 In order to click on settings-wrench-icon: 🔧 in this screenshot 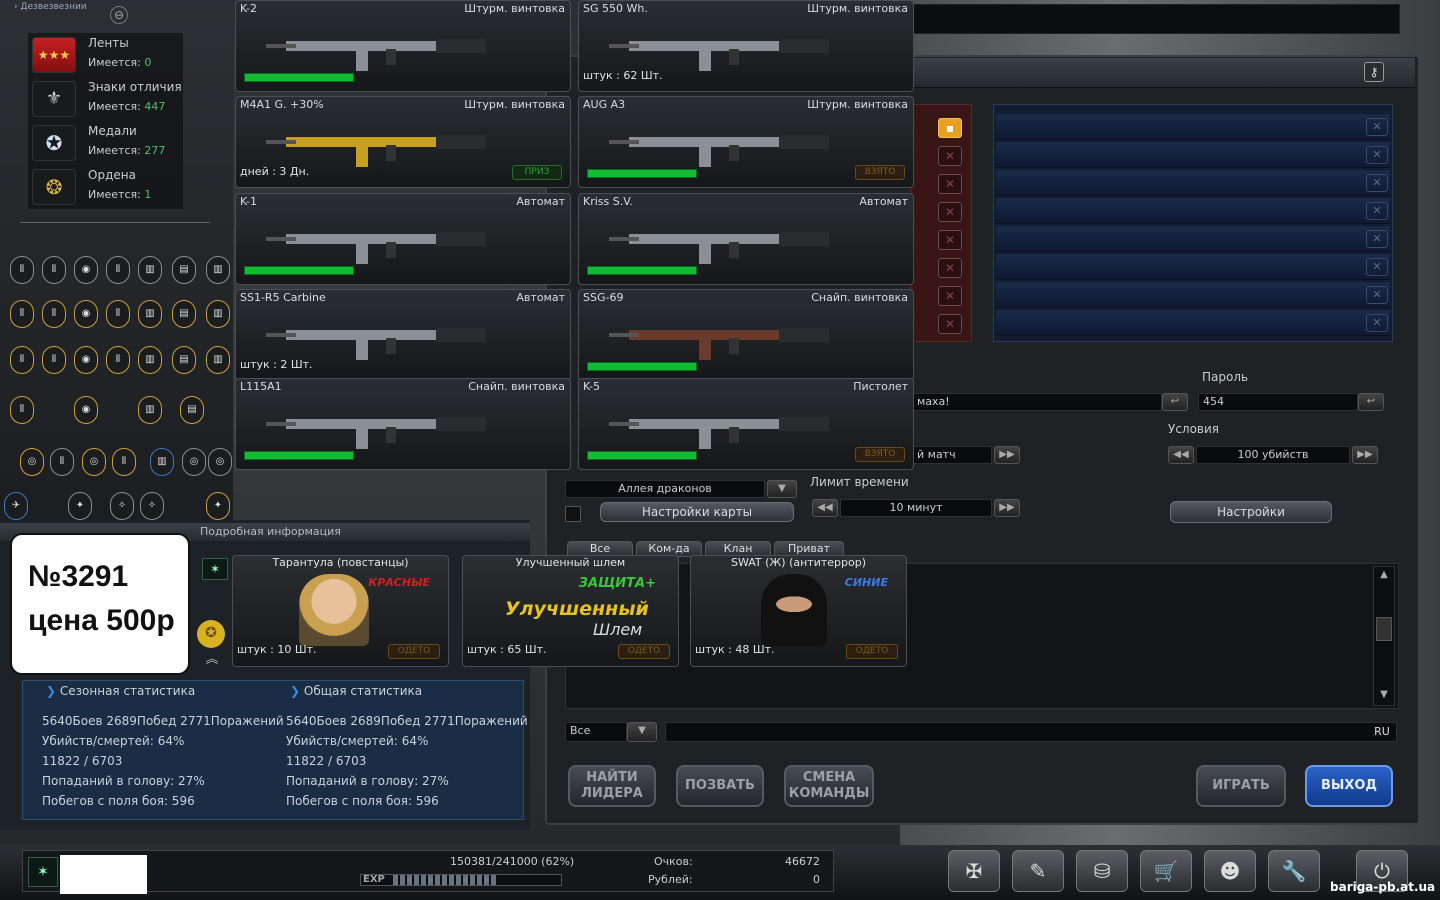, I will do `click(1294, 871)`.